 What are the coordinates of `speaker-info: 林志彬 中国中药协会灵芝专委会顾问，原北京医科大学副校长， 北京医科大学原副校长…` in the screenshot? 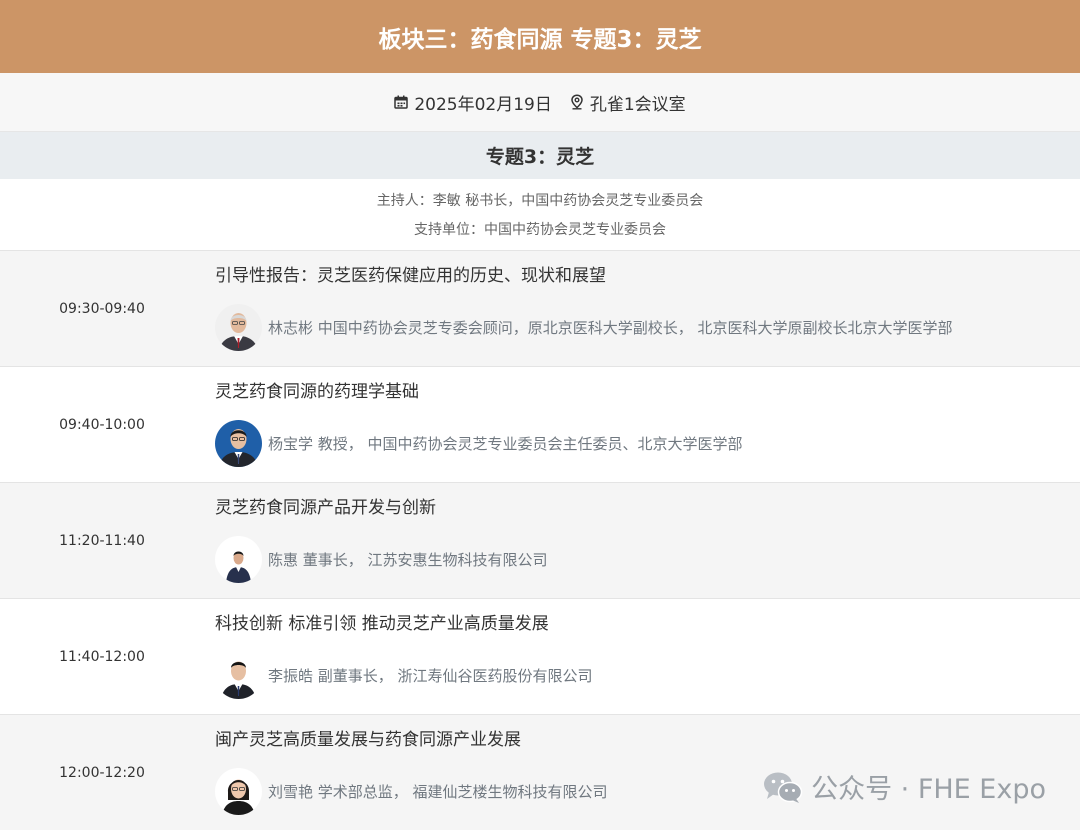 It's located at (610, 328).